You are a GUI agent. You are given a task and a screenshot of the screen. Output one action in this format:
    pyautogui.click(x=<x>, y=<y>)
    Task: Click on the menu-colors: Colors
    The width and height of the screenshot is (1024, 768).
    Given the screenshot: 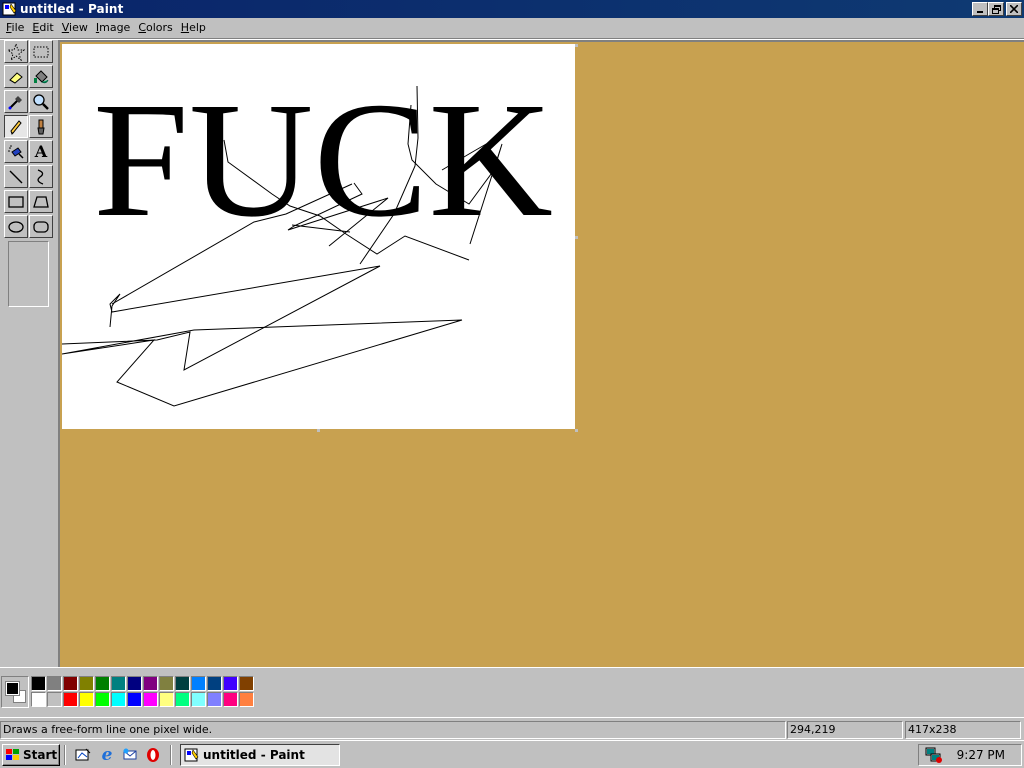 What is the action you would take?
    pyautogui.click(x=155, y=28)
    